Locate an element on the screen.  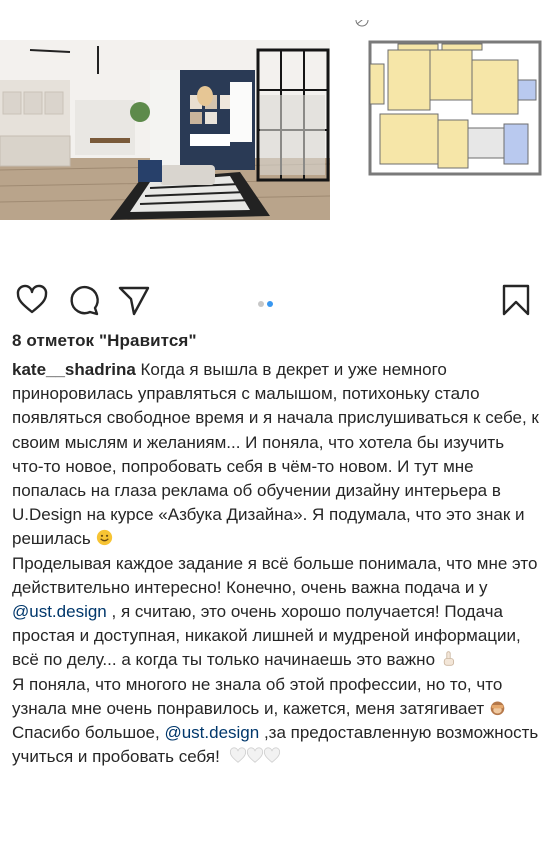
comment-icon is located at coordinates (84, 300).